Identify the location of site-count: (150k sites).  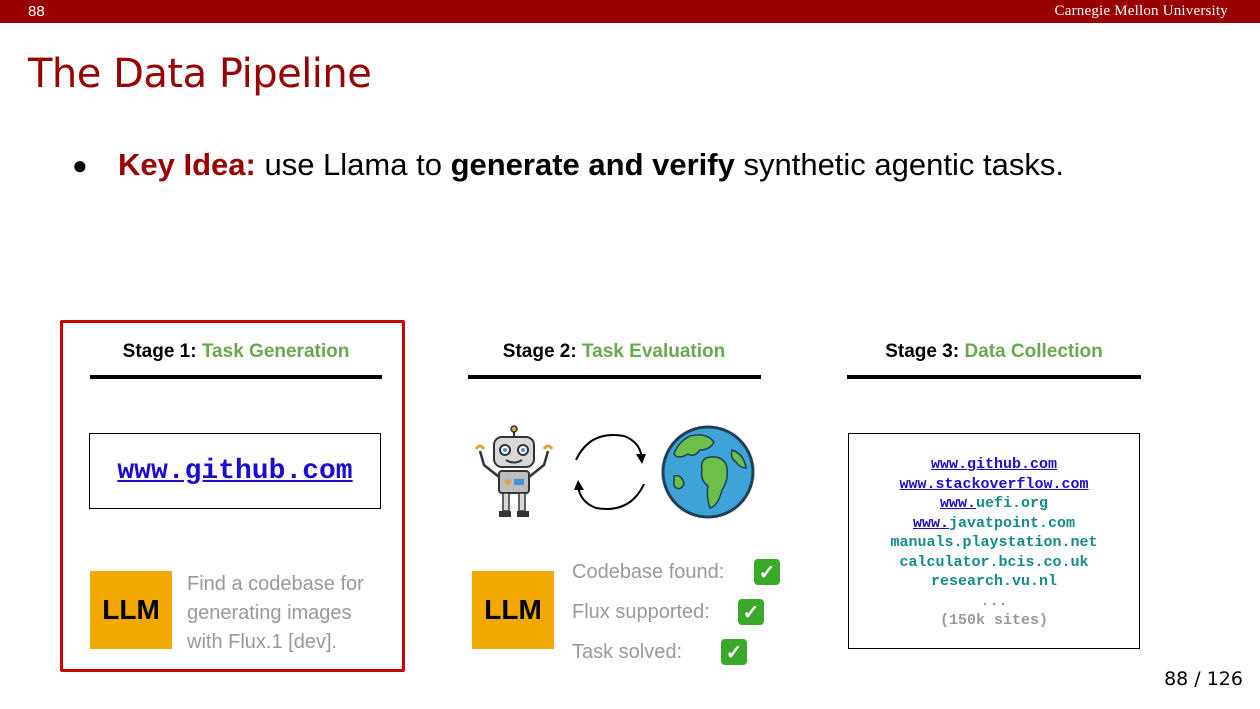
(994, 620).